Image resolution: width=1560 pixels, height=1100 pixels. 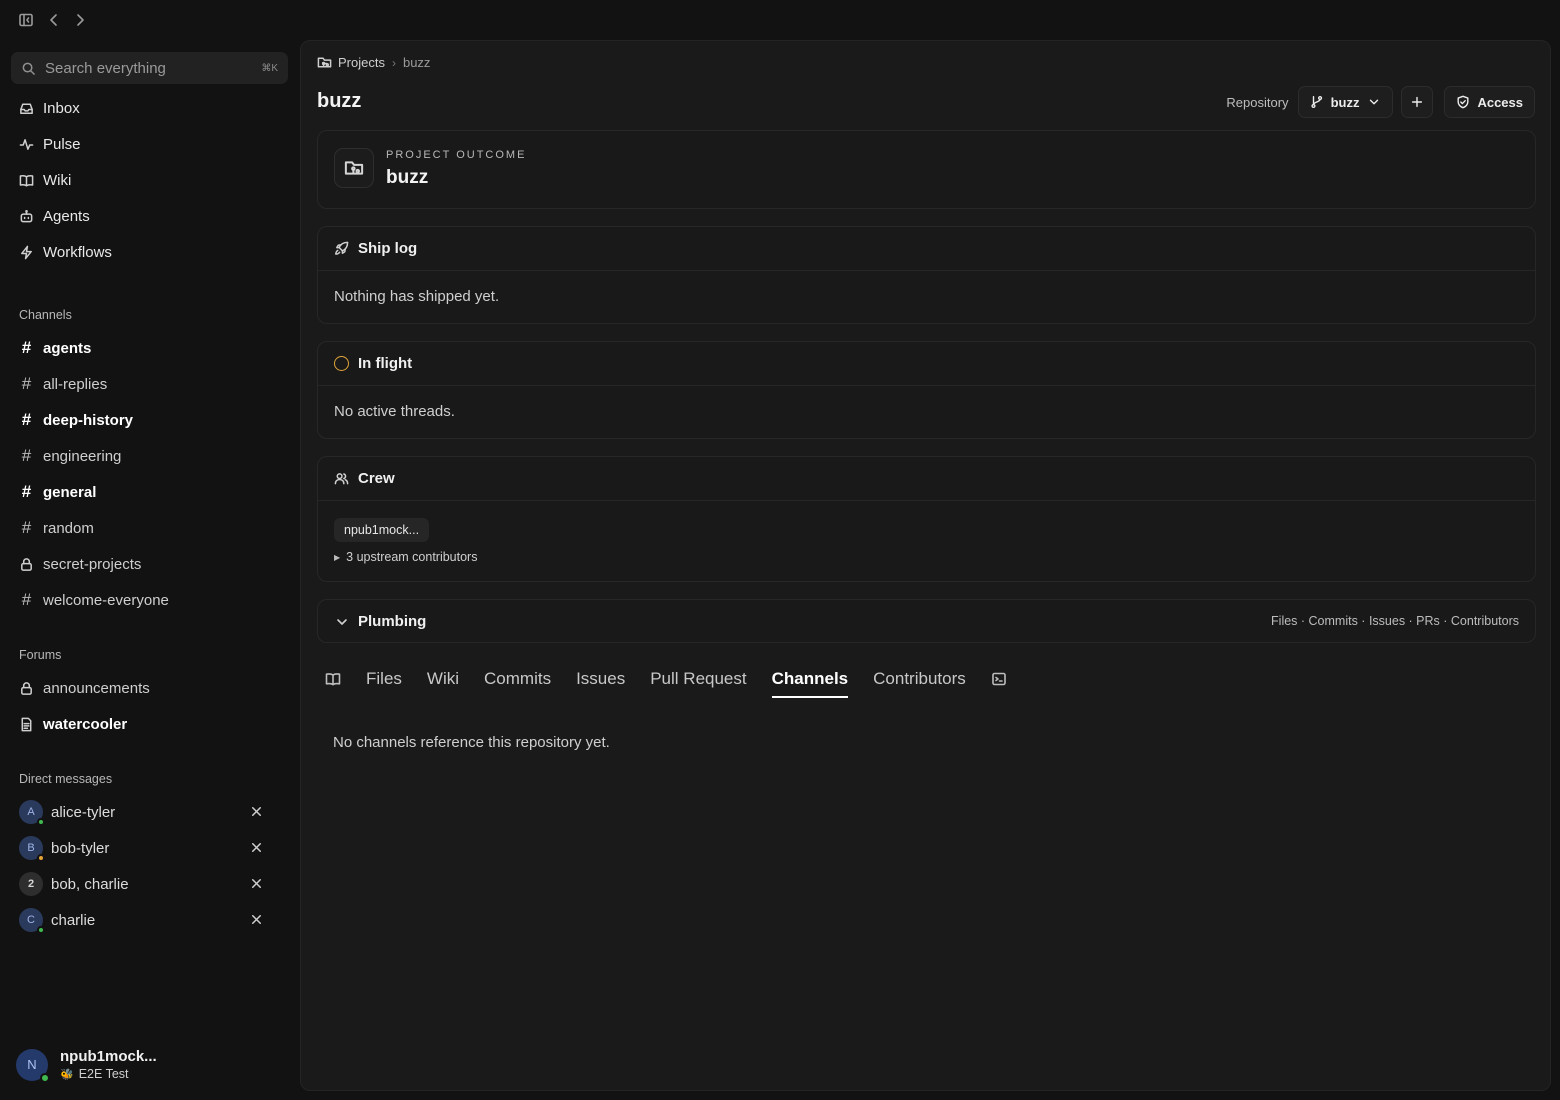 I want to click on branch-label: buzz, so click(x=1345, y=102).